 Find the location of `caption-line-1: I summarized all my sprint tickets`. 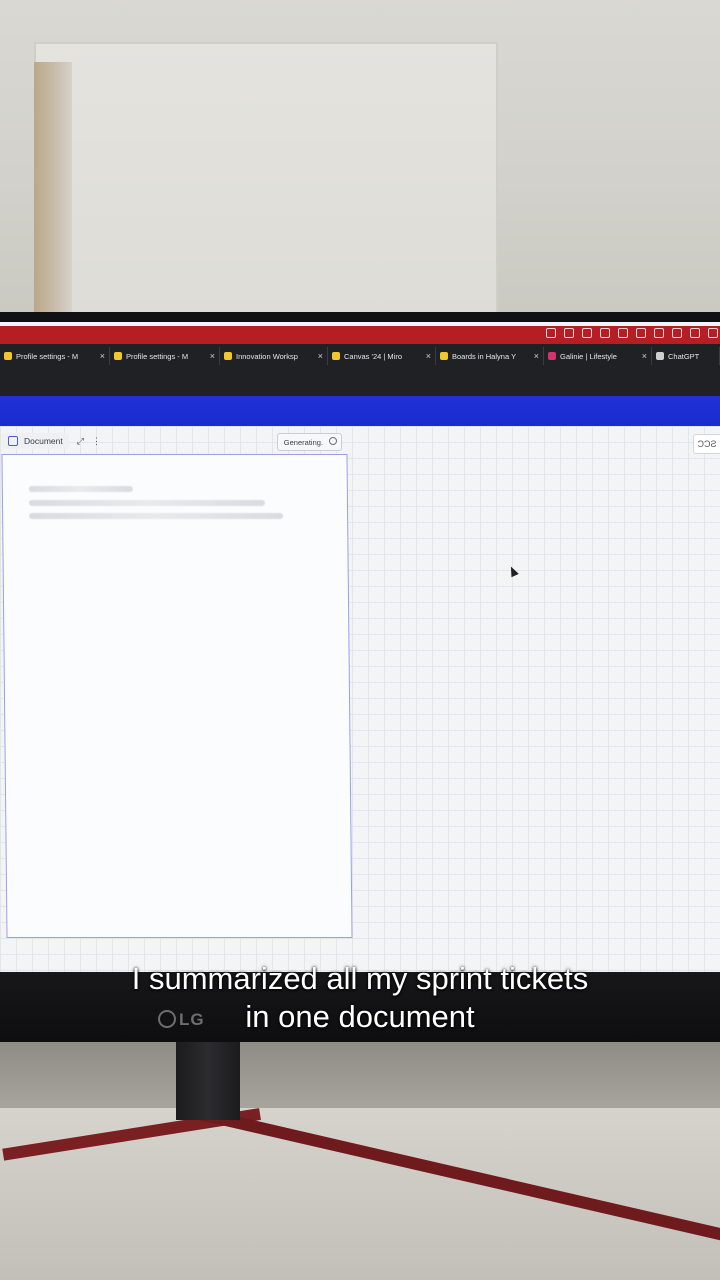

caption-line-1: I summarized all my sprint tickets is located at coordinates (360, 978).